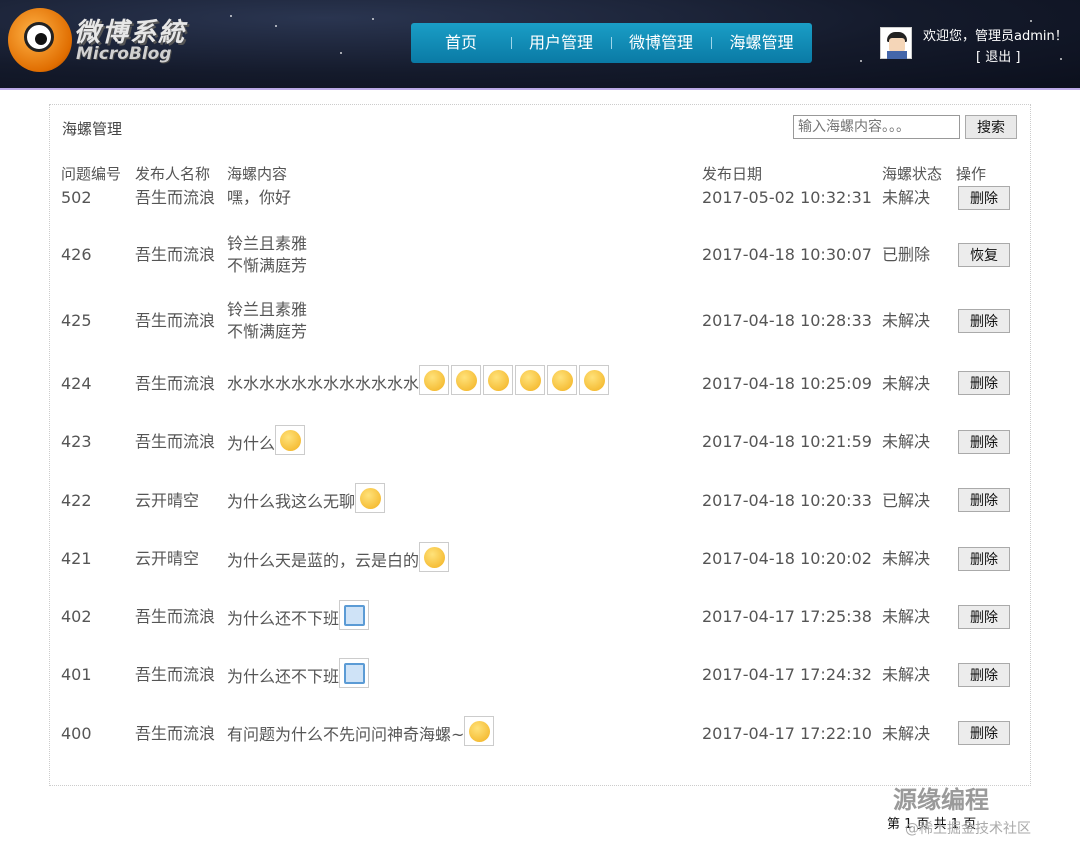 Image resolution: width=1080 pixels, height=844 pixels. What do you see at coordinates (76, 197) in the screenshot?
I see `row-id: 502` at bounding box center [76, 197].